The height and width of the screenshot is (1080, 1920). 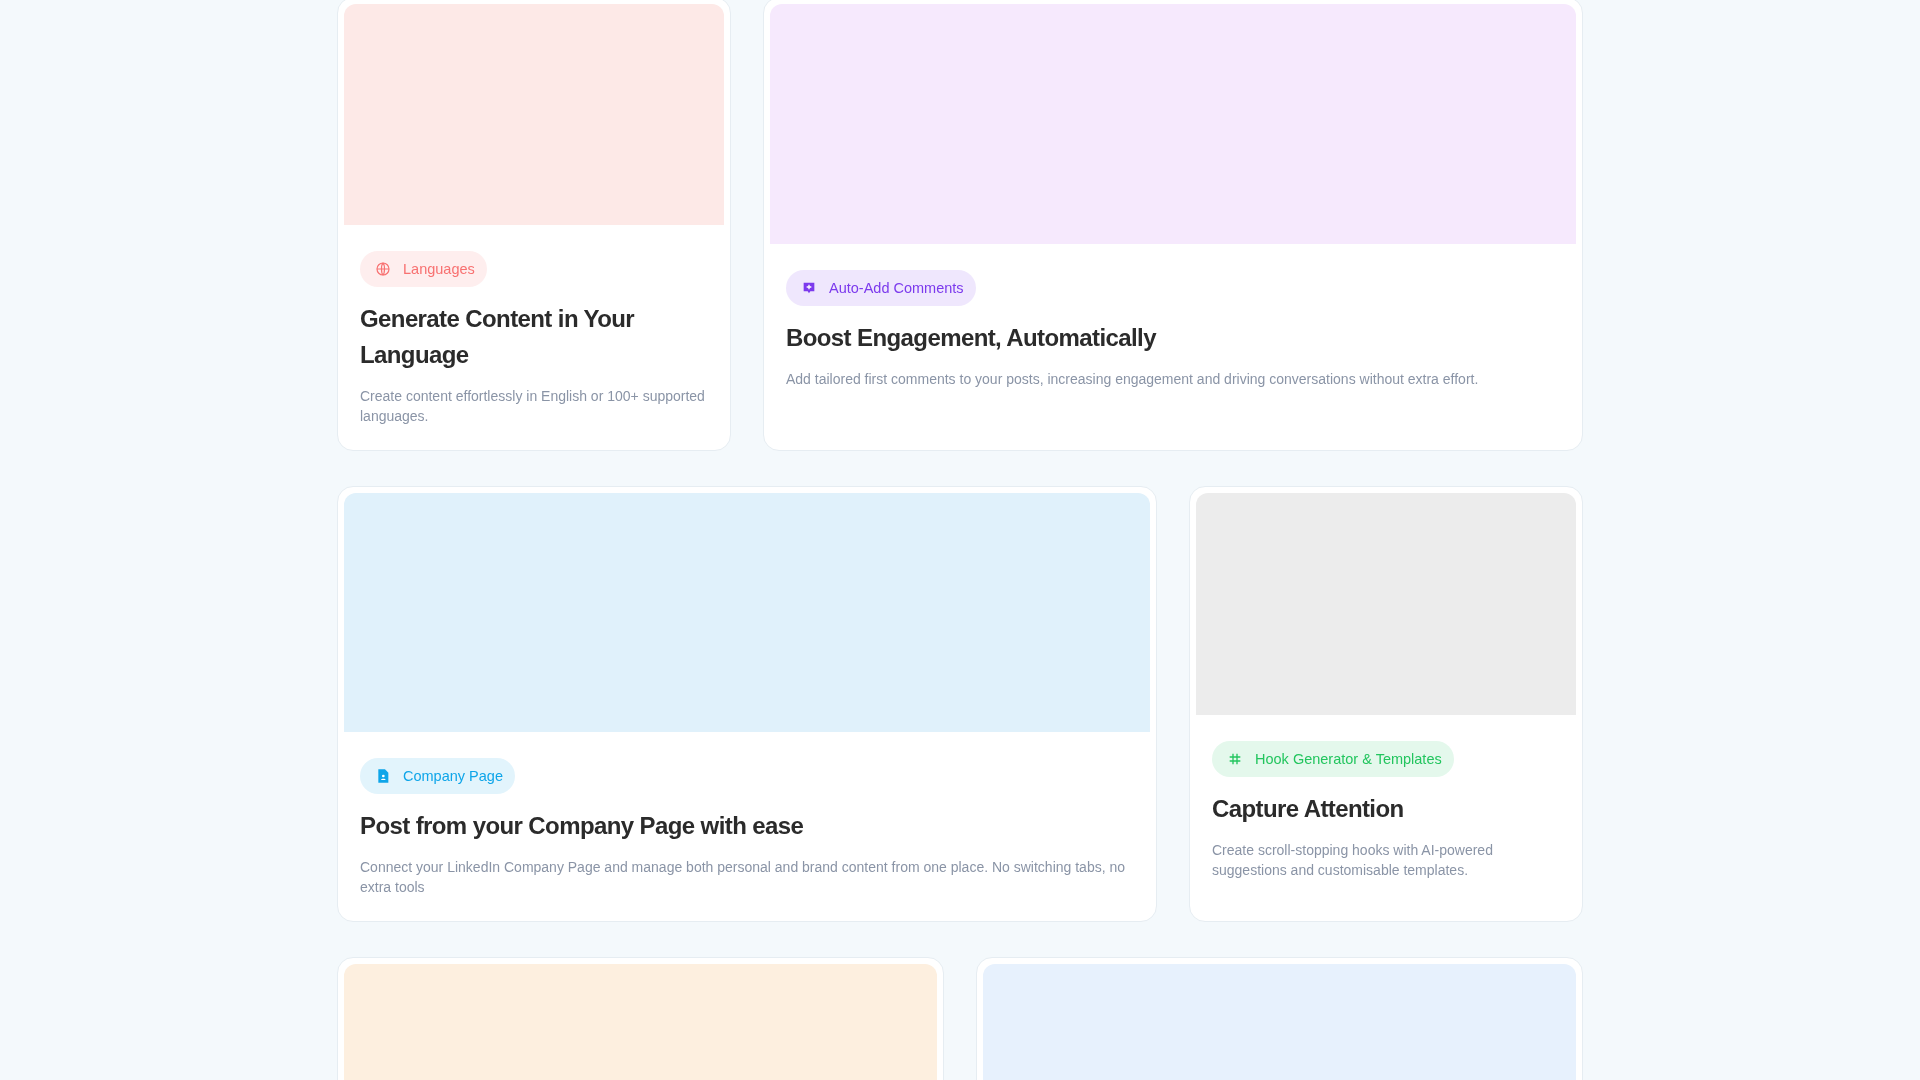 I want to click on card-title: Post from your Company Page with ease, so click(x=582, y=826).